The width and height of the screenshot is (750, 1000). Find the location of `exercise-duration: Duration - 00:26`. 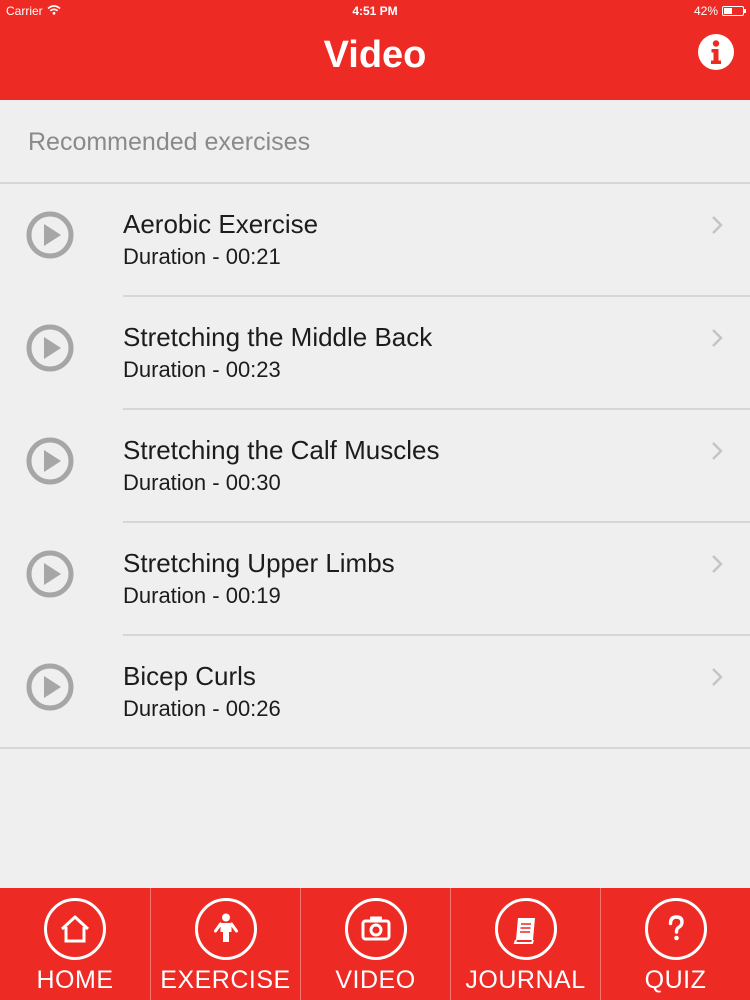

exercise-duration: Duration - 00:26 is located at coordinates (202, 708).